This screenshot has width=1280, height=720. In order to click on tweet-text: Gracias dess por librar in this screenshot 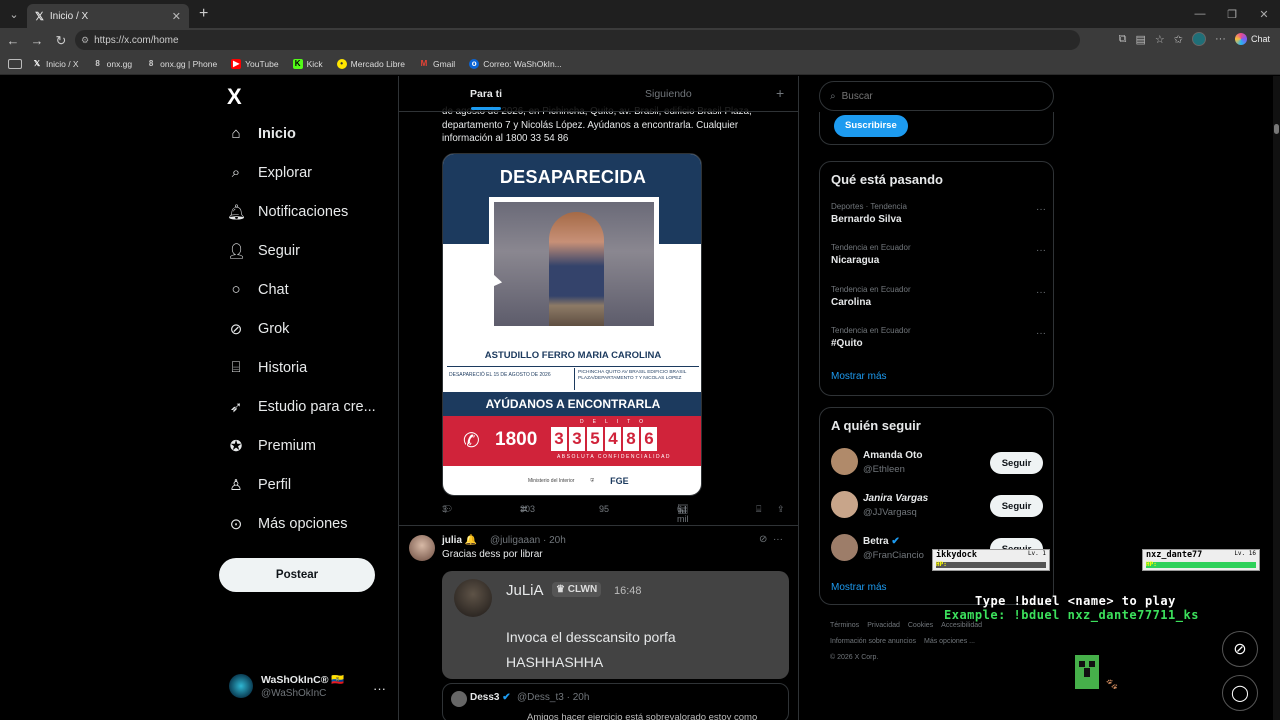, I will do `click(492, 554)`.